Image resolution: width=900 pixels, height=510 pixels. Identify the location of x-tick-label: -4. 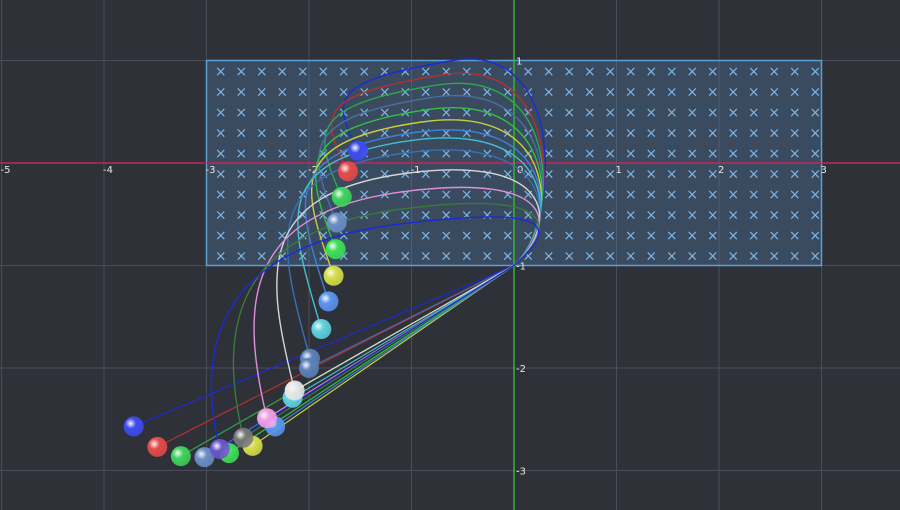
(108, 170).